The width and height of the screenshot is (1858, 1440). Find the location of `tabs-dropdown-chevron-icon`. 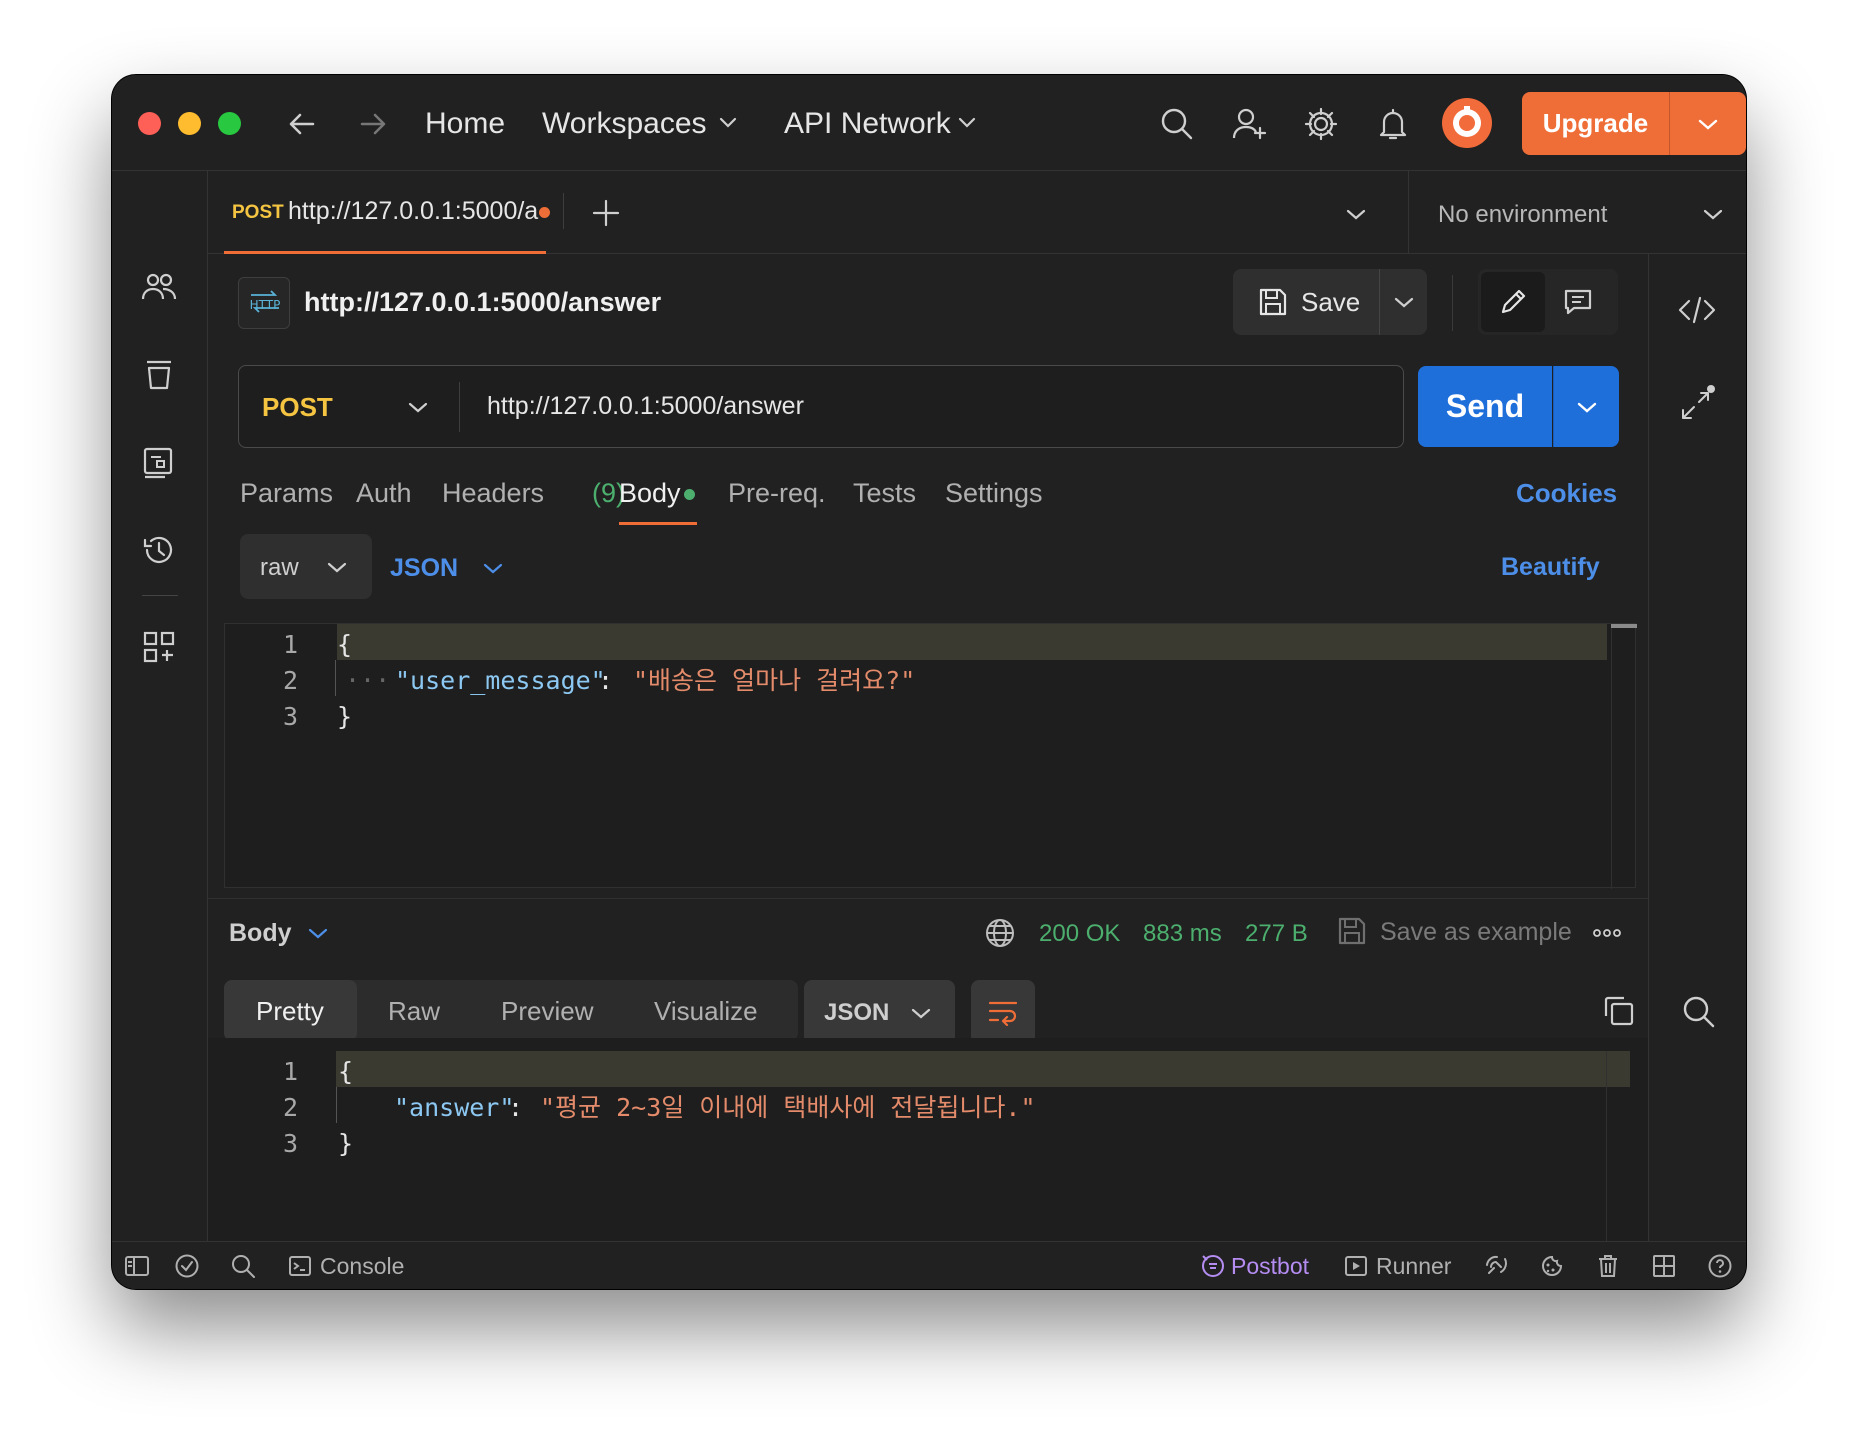

tabs-dropdown-chevron-icon is located at coordinates (1356, 214).